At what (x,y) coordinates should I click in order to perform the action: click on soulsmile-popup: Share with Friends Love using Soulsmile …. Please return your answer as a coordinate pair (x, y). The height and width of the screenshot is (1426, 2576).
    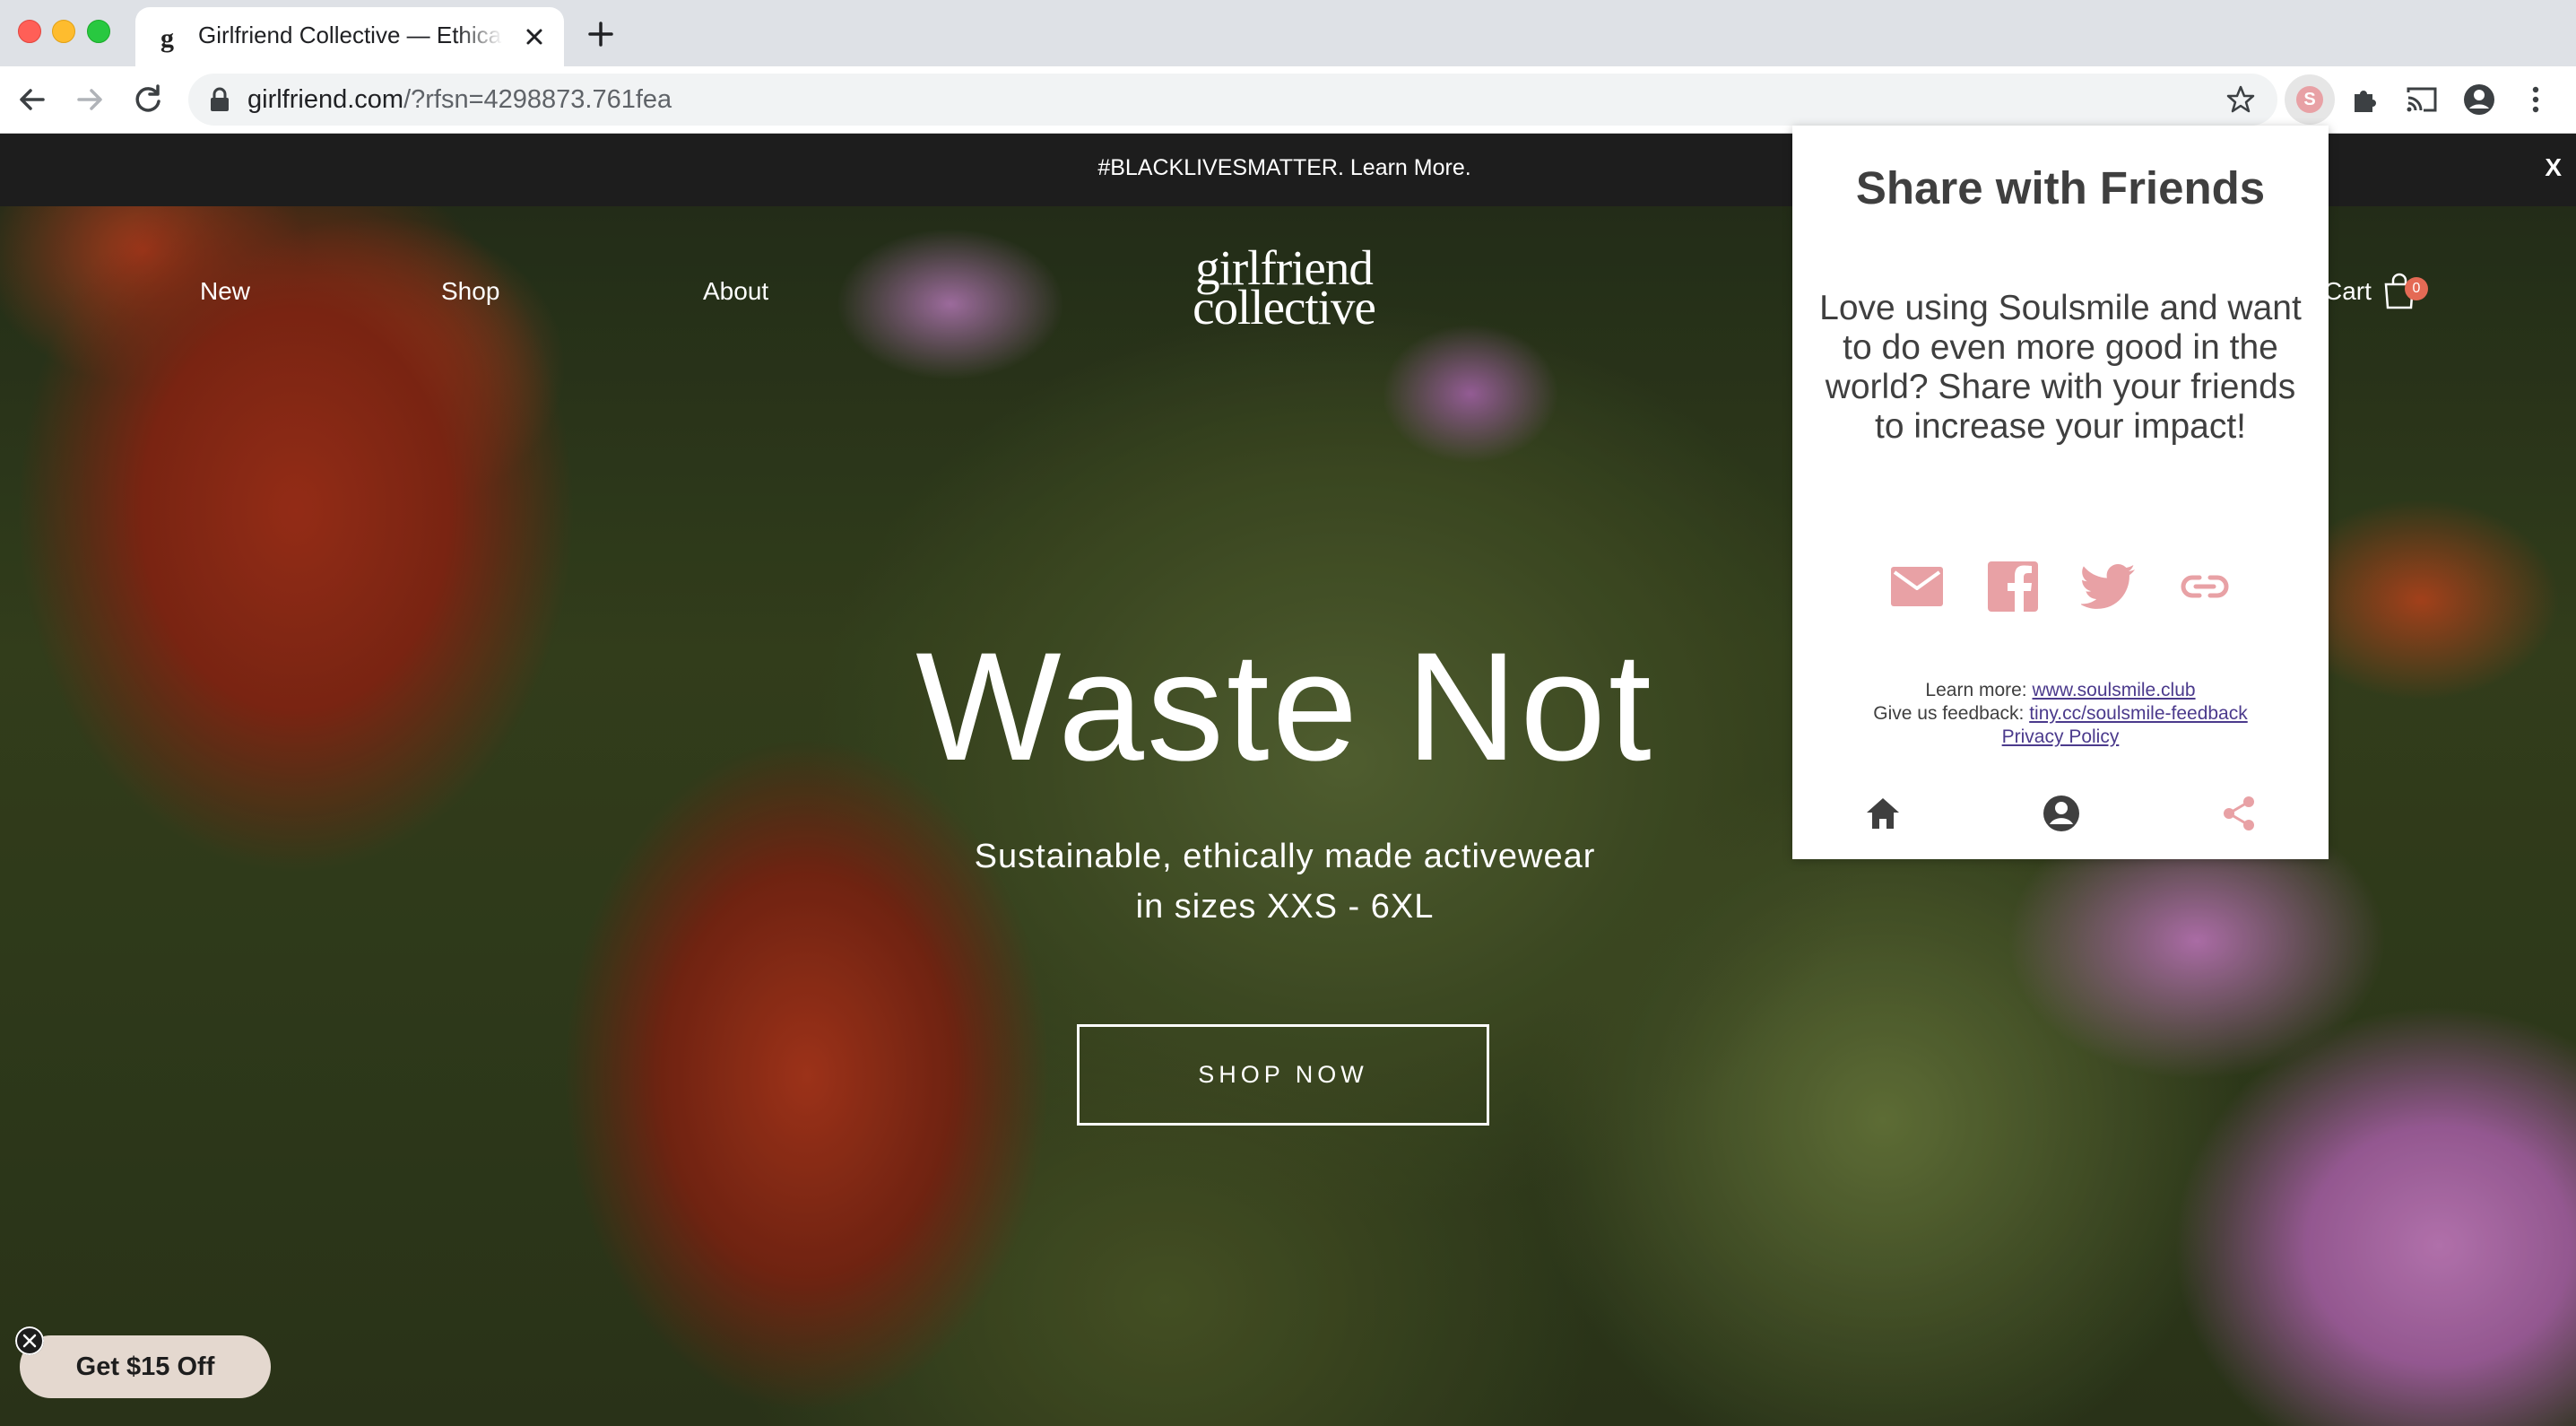
    Looking at the image, I should click on (2060, 493).